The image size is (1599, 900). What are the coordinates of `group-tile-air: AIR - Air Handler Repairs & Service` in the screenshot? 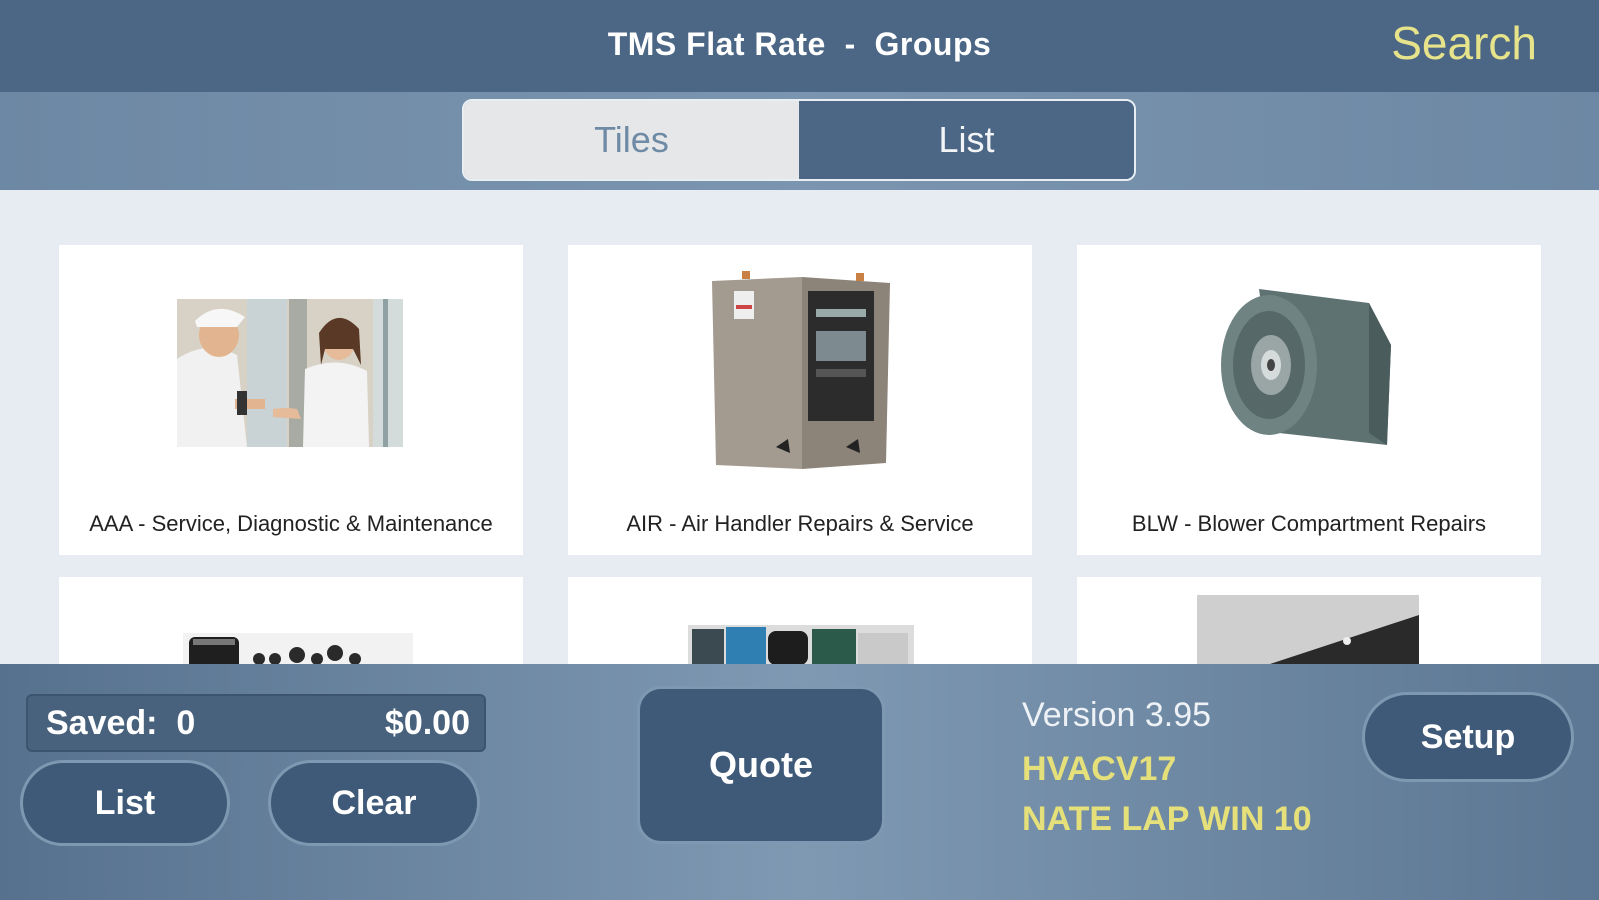 It's located at (800, 400).